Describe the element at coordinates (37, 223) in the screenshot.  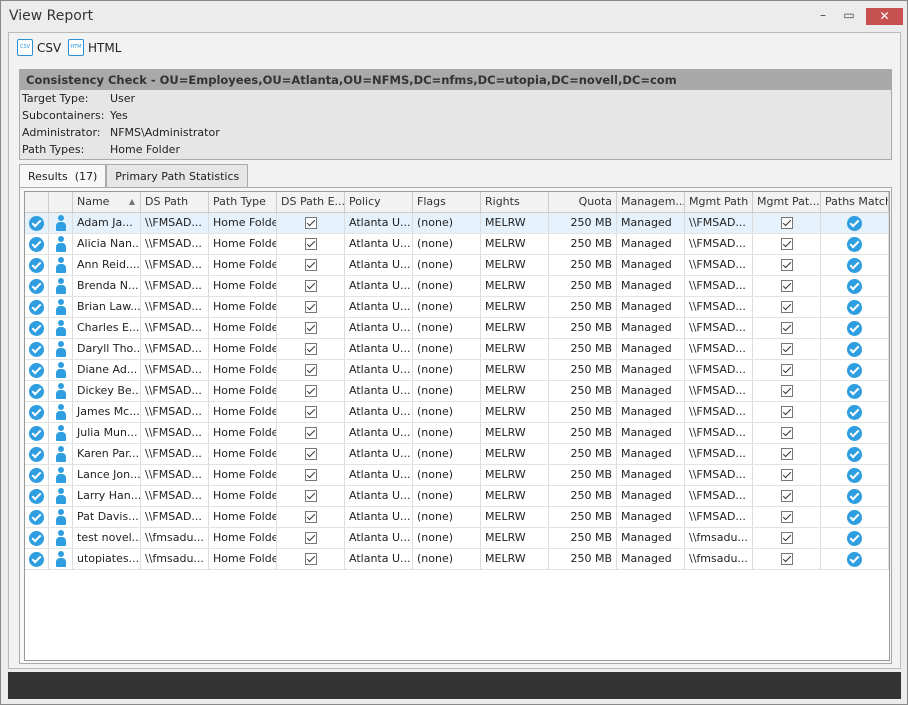
I see `cell-status` at that location.